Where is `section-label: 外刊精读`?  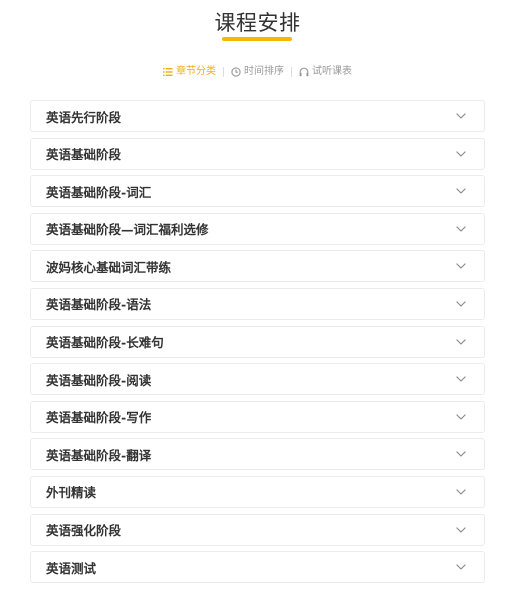 section-label: 外刊精读 is located at coordinates (71, 493).